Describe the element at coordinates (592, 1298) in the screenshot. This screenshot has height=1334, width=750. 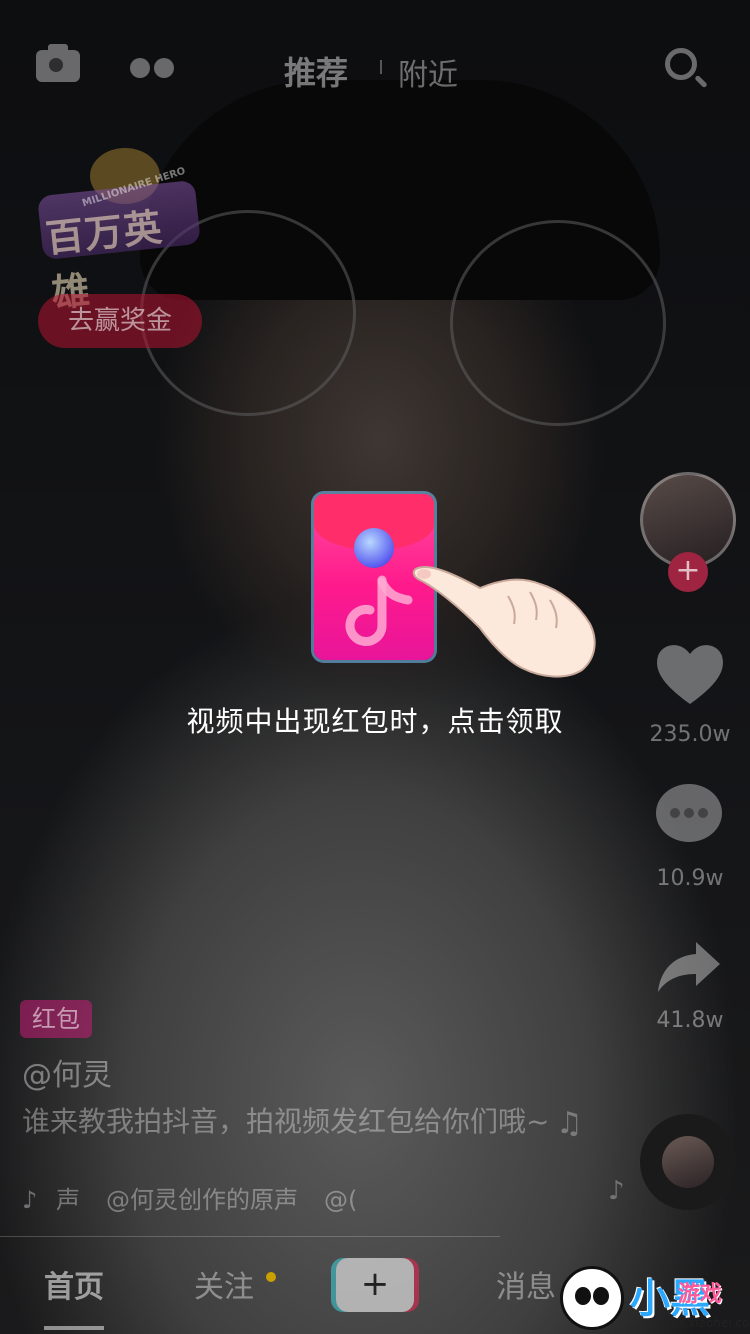
I see `panda-logo-icon` at that location.